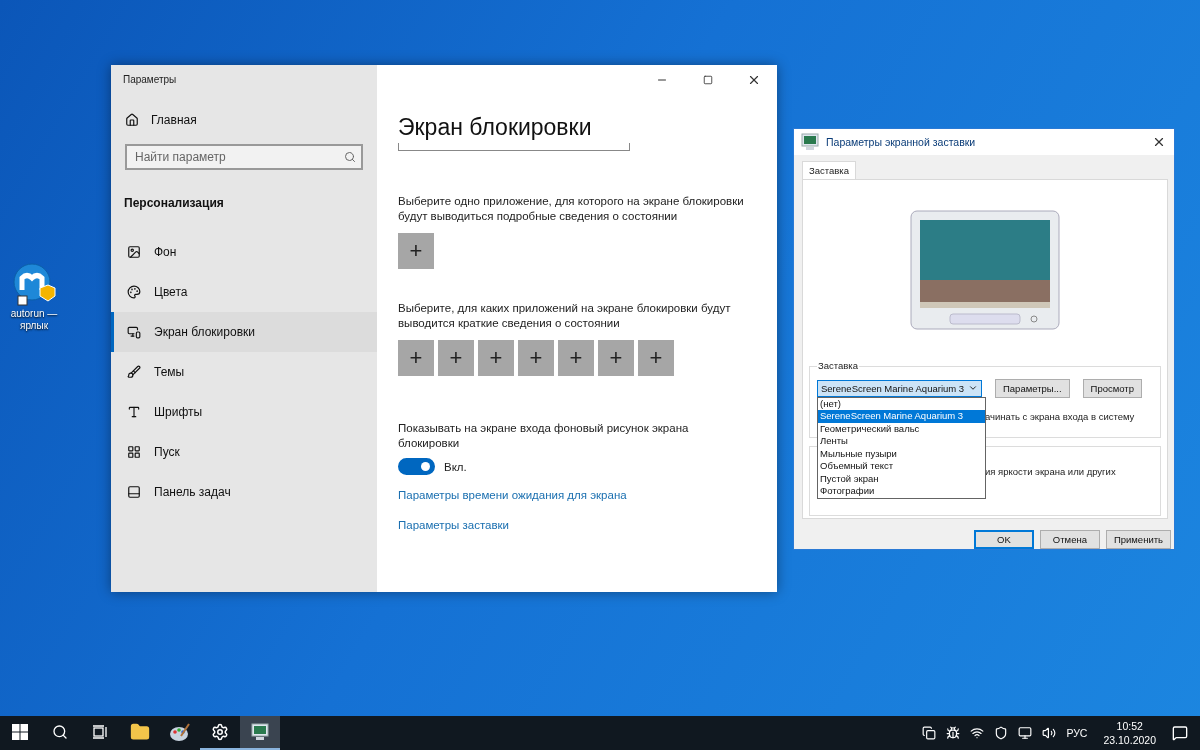 Image resolution: width=1200 pixels, height=750 pixels. I want to click on nav-item: Панель задач, so click(244, 492).